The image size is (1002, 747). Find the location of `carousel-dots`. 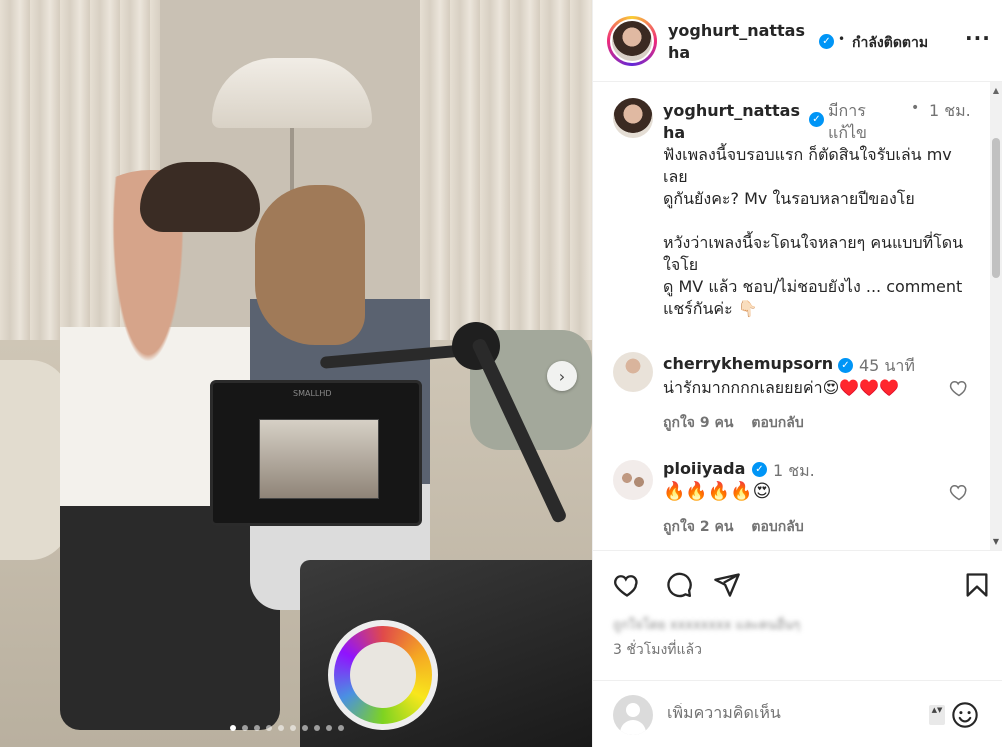

carousel-dots is located at coordinates (287, 728).